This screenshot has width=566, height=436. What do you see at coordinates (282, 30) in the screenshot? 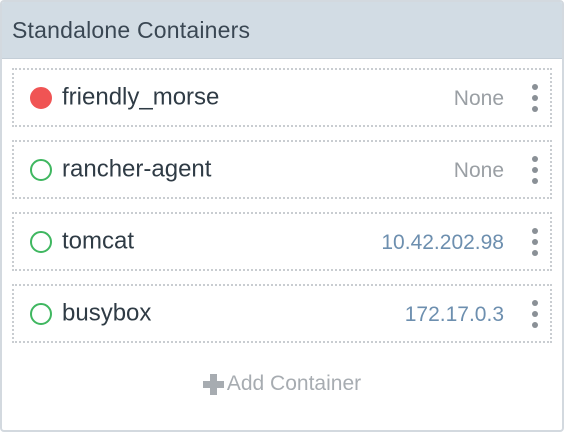
I see `panel-header: Standalone Containers` at bounding box center [282, 30].